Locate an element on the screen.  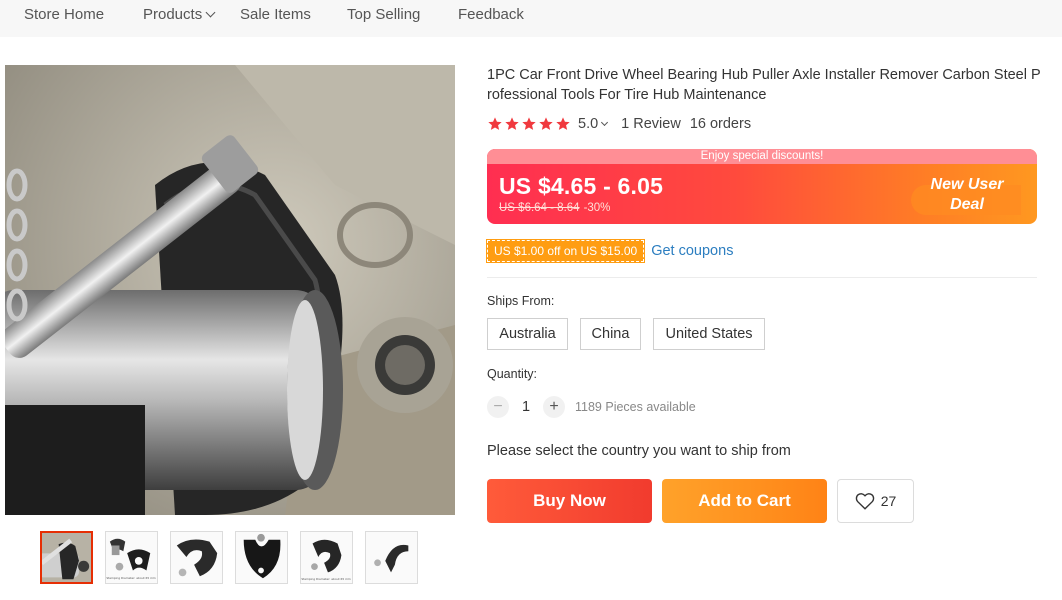
price-range: US $4.65 - 6.05 is located at coordinates (581, 186).